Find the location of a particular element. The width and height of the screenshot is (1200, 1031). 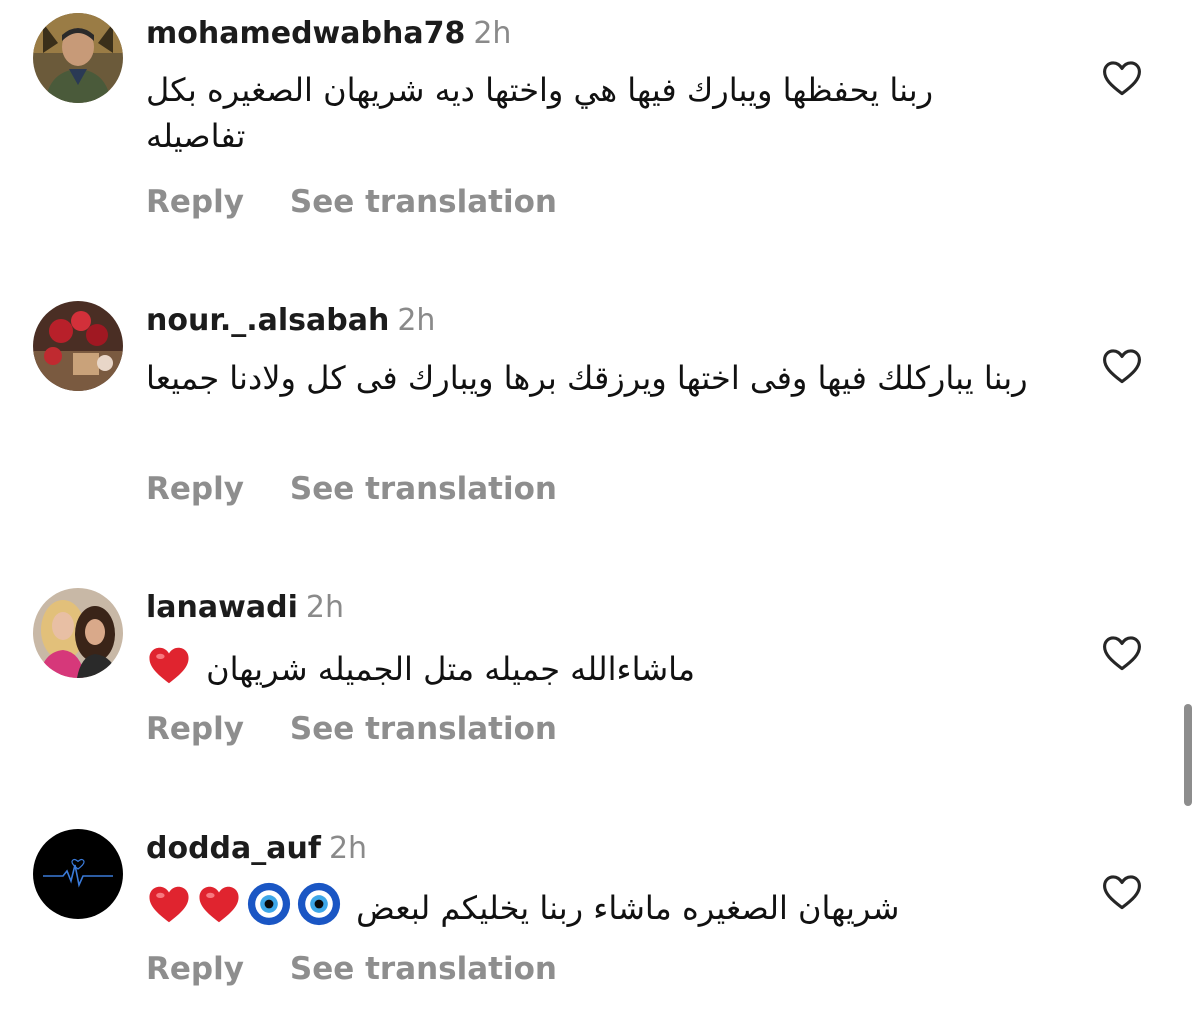

comment-text: شريهان الصغيره ماشاء ربنا يخليكم لبعض is located at coordinates (586, 910).